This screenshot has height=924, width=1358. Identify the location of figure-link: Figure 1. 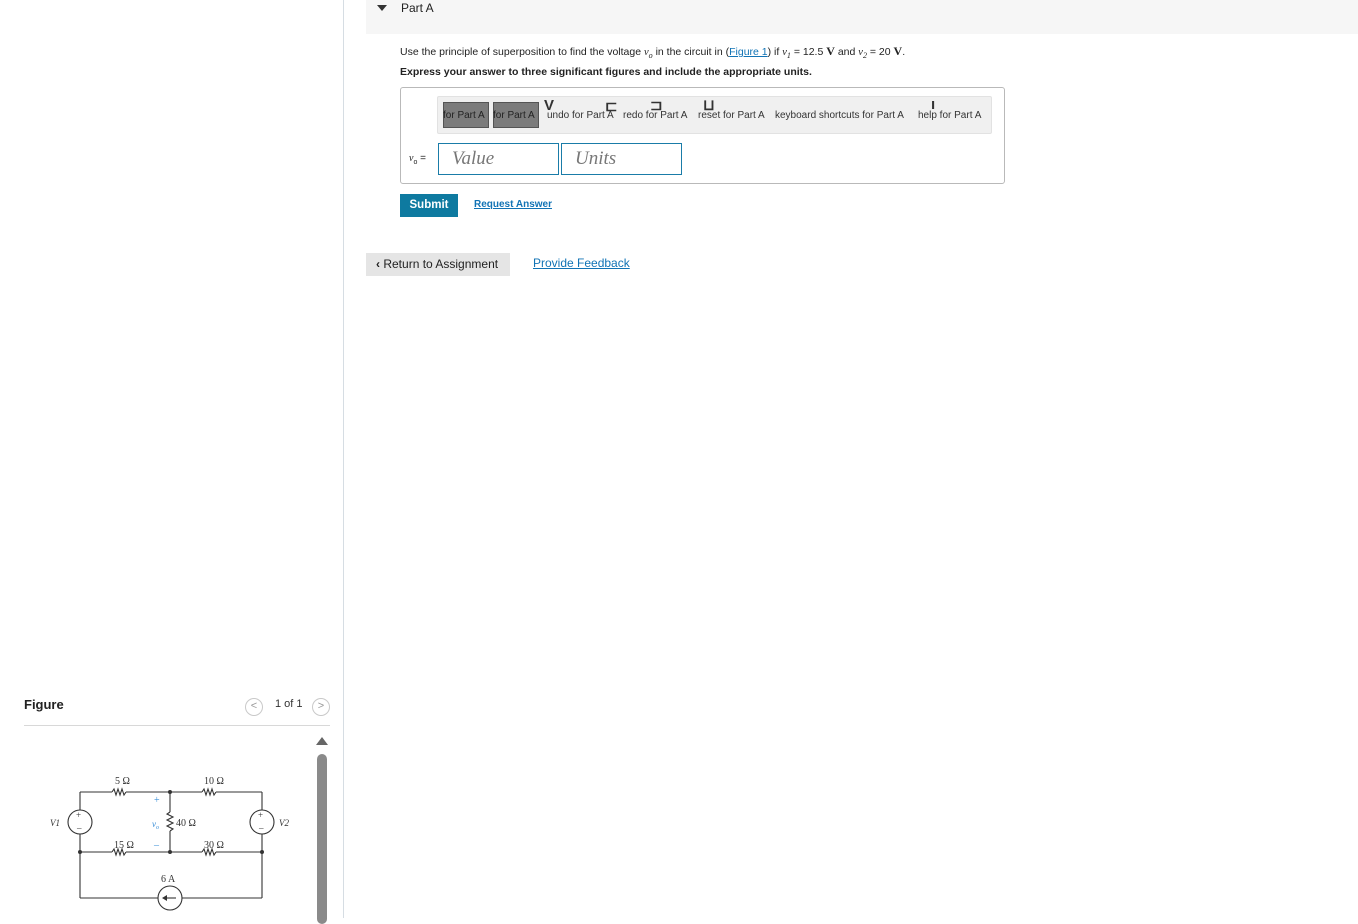
(748, 52).